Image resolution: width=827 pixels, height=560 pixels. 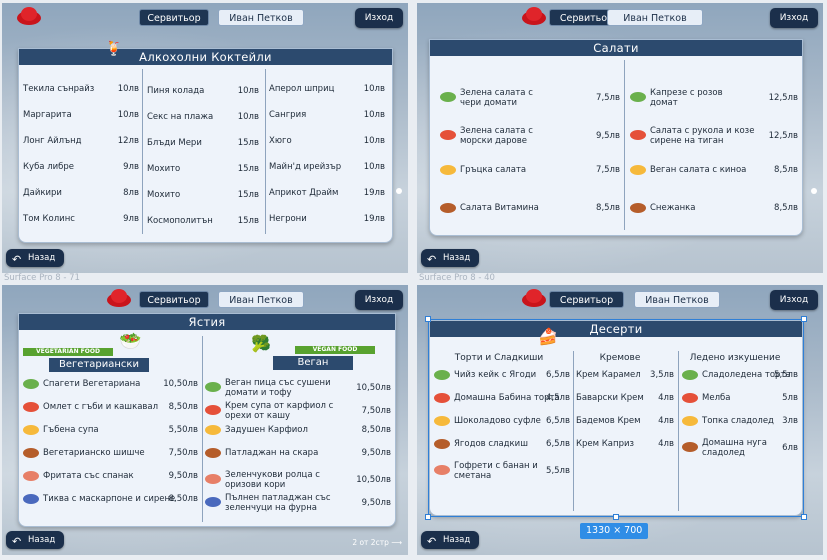 I want to click on menu-item: Вегетарианско шишче 7,50лв, so click(x=110, y=453).